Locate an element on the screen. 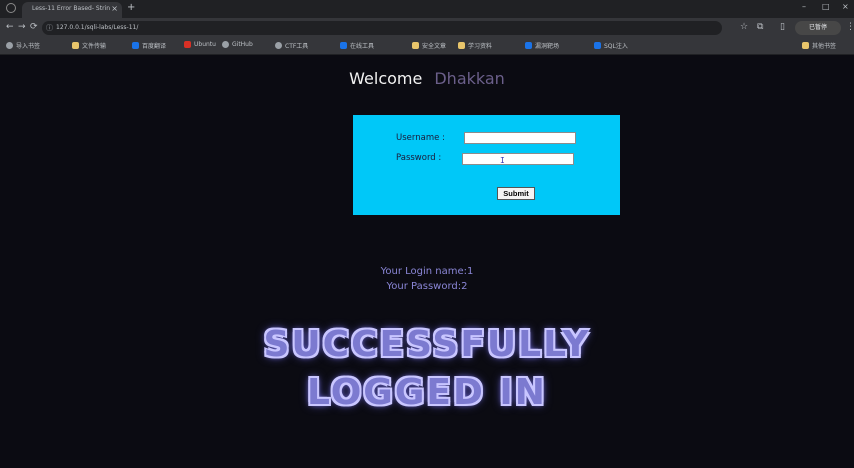 The height and width of the screenshot is (468, 854). tab-active: Less-11 Error Based- String × is located at coordinates (72, 10).